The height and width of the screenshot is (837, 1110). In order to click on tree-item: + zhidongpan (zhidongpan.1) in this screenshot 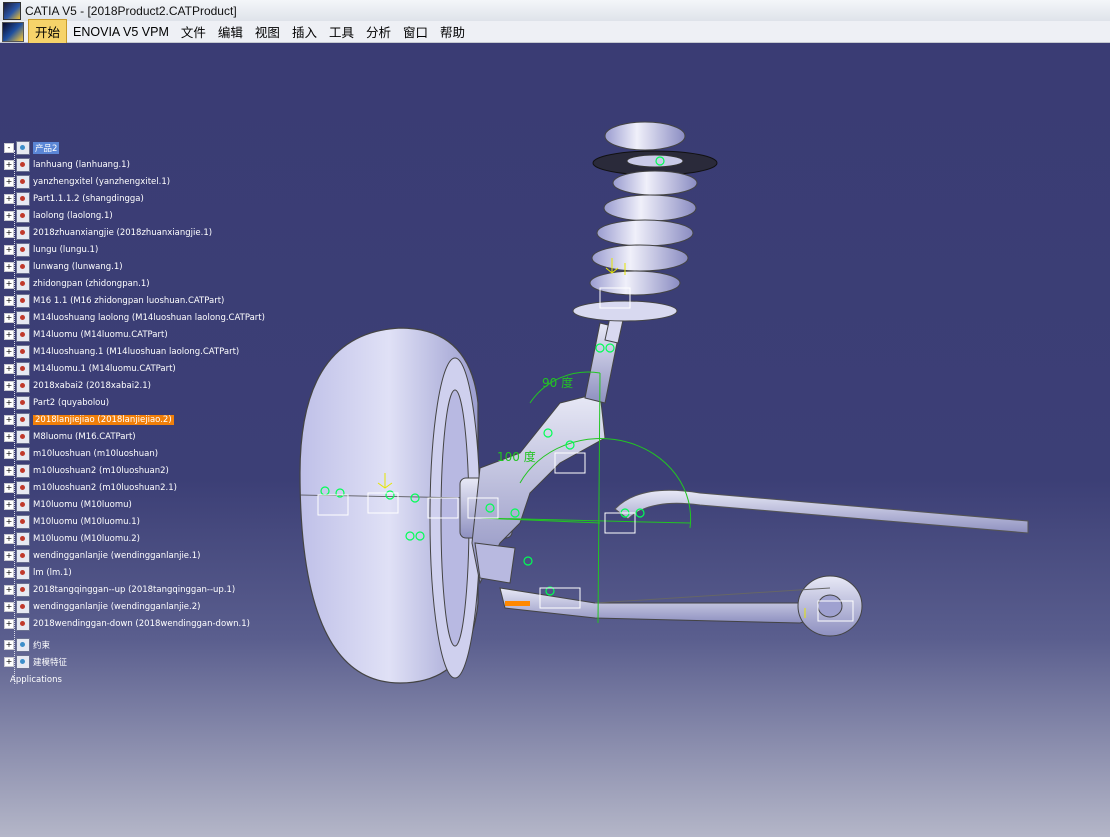, I will do `click(77, 284)`.